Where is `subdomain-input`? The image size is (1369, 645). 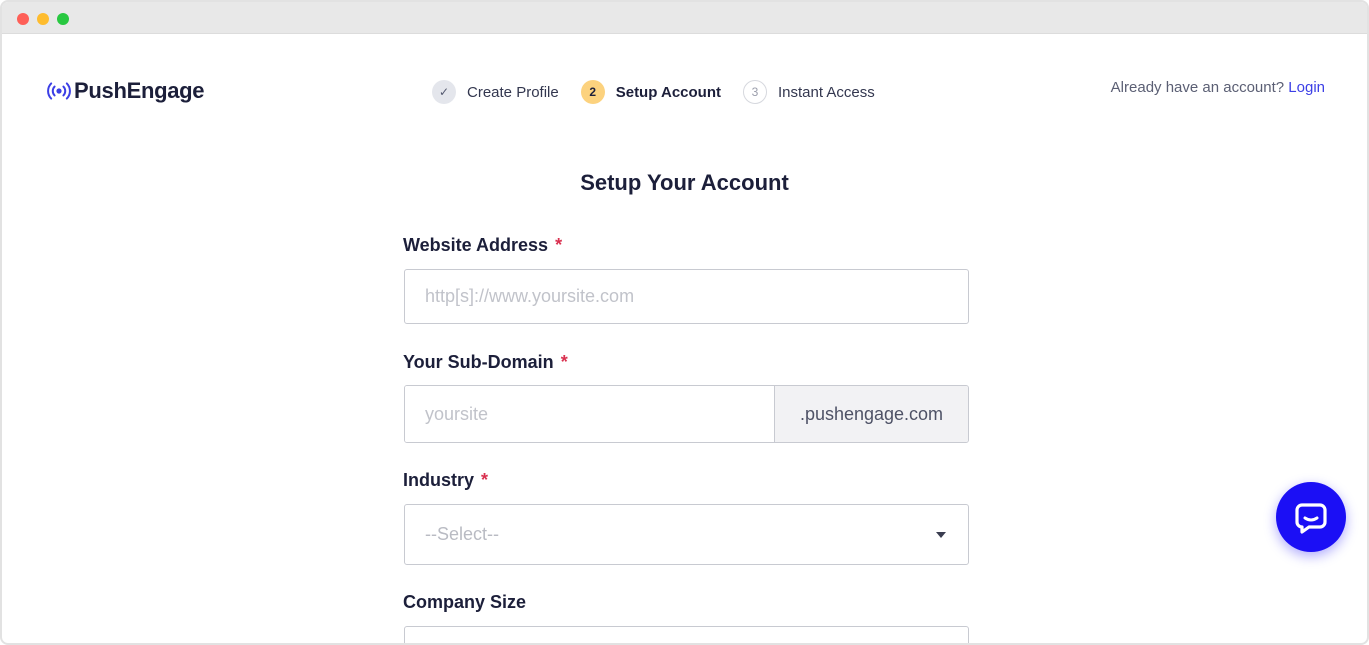
subdomain-input is located at coordinates (589, 414).